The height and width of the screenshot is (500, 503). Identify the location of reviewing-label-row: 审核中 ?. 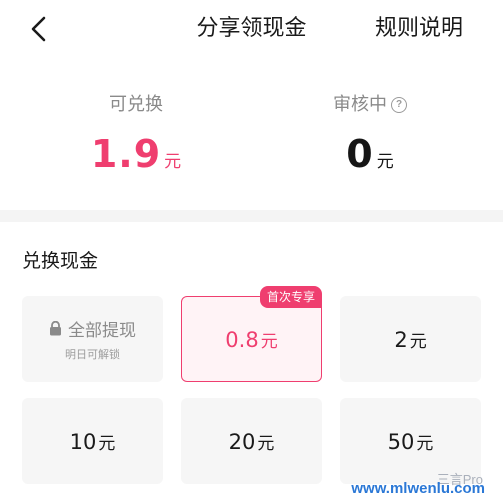
(370, 105).